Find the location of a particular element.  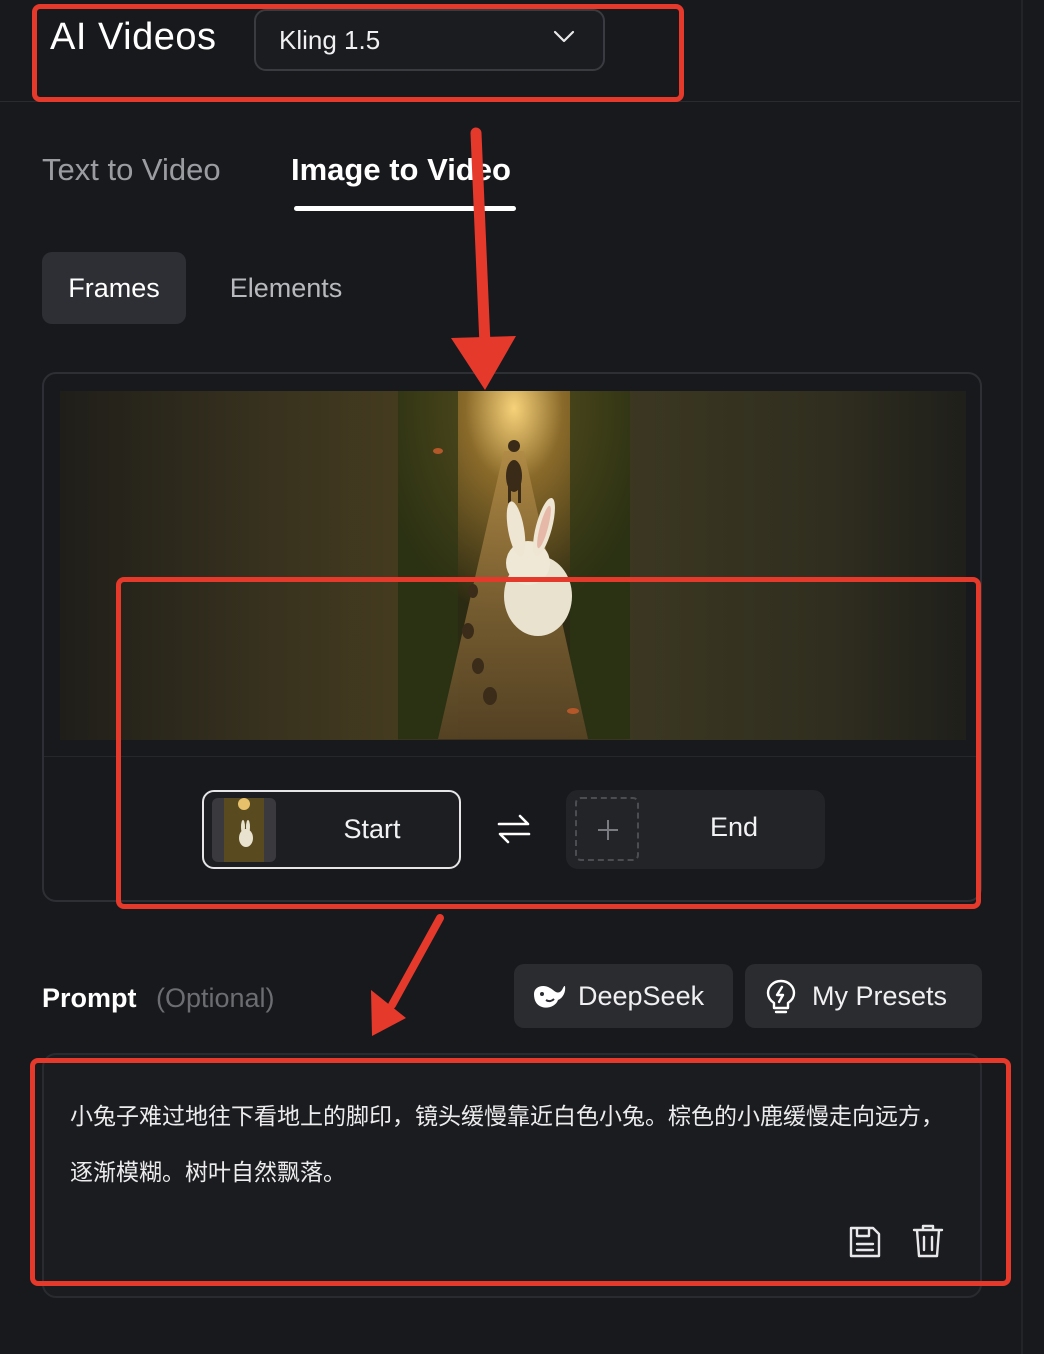

my-presets-button: My Presets is located at coordinates (863, 996).